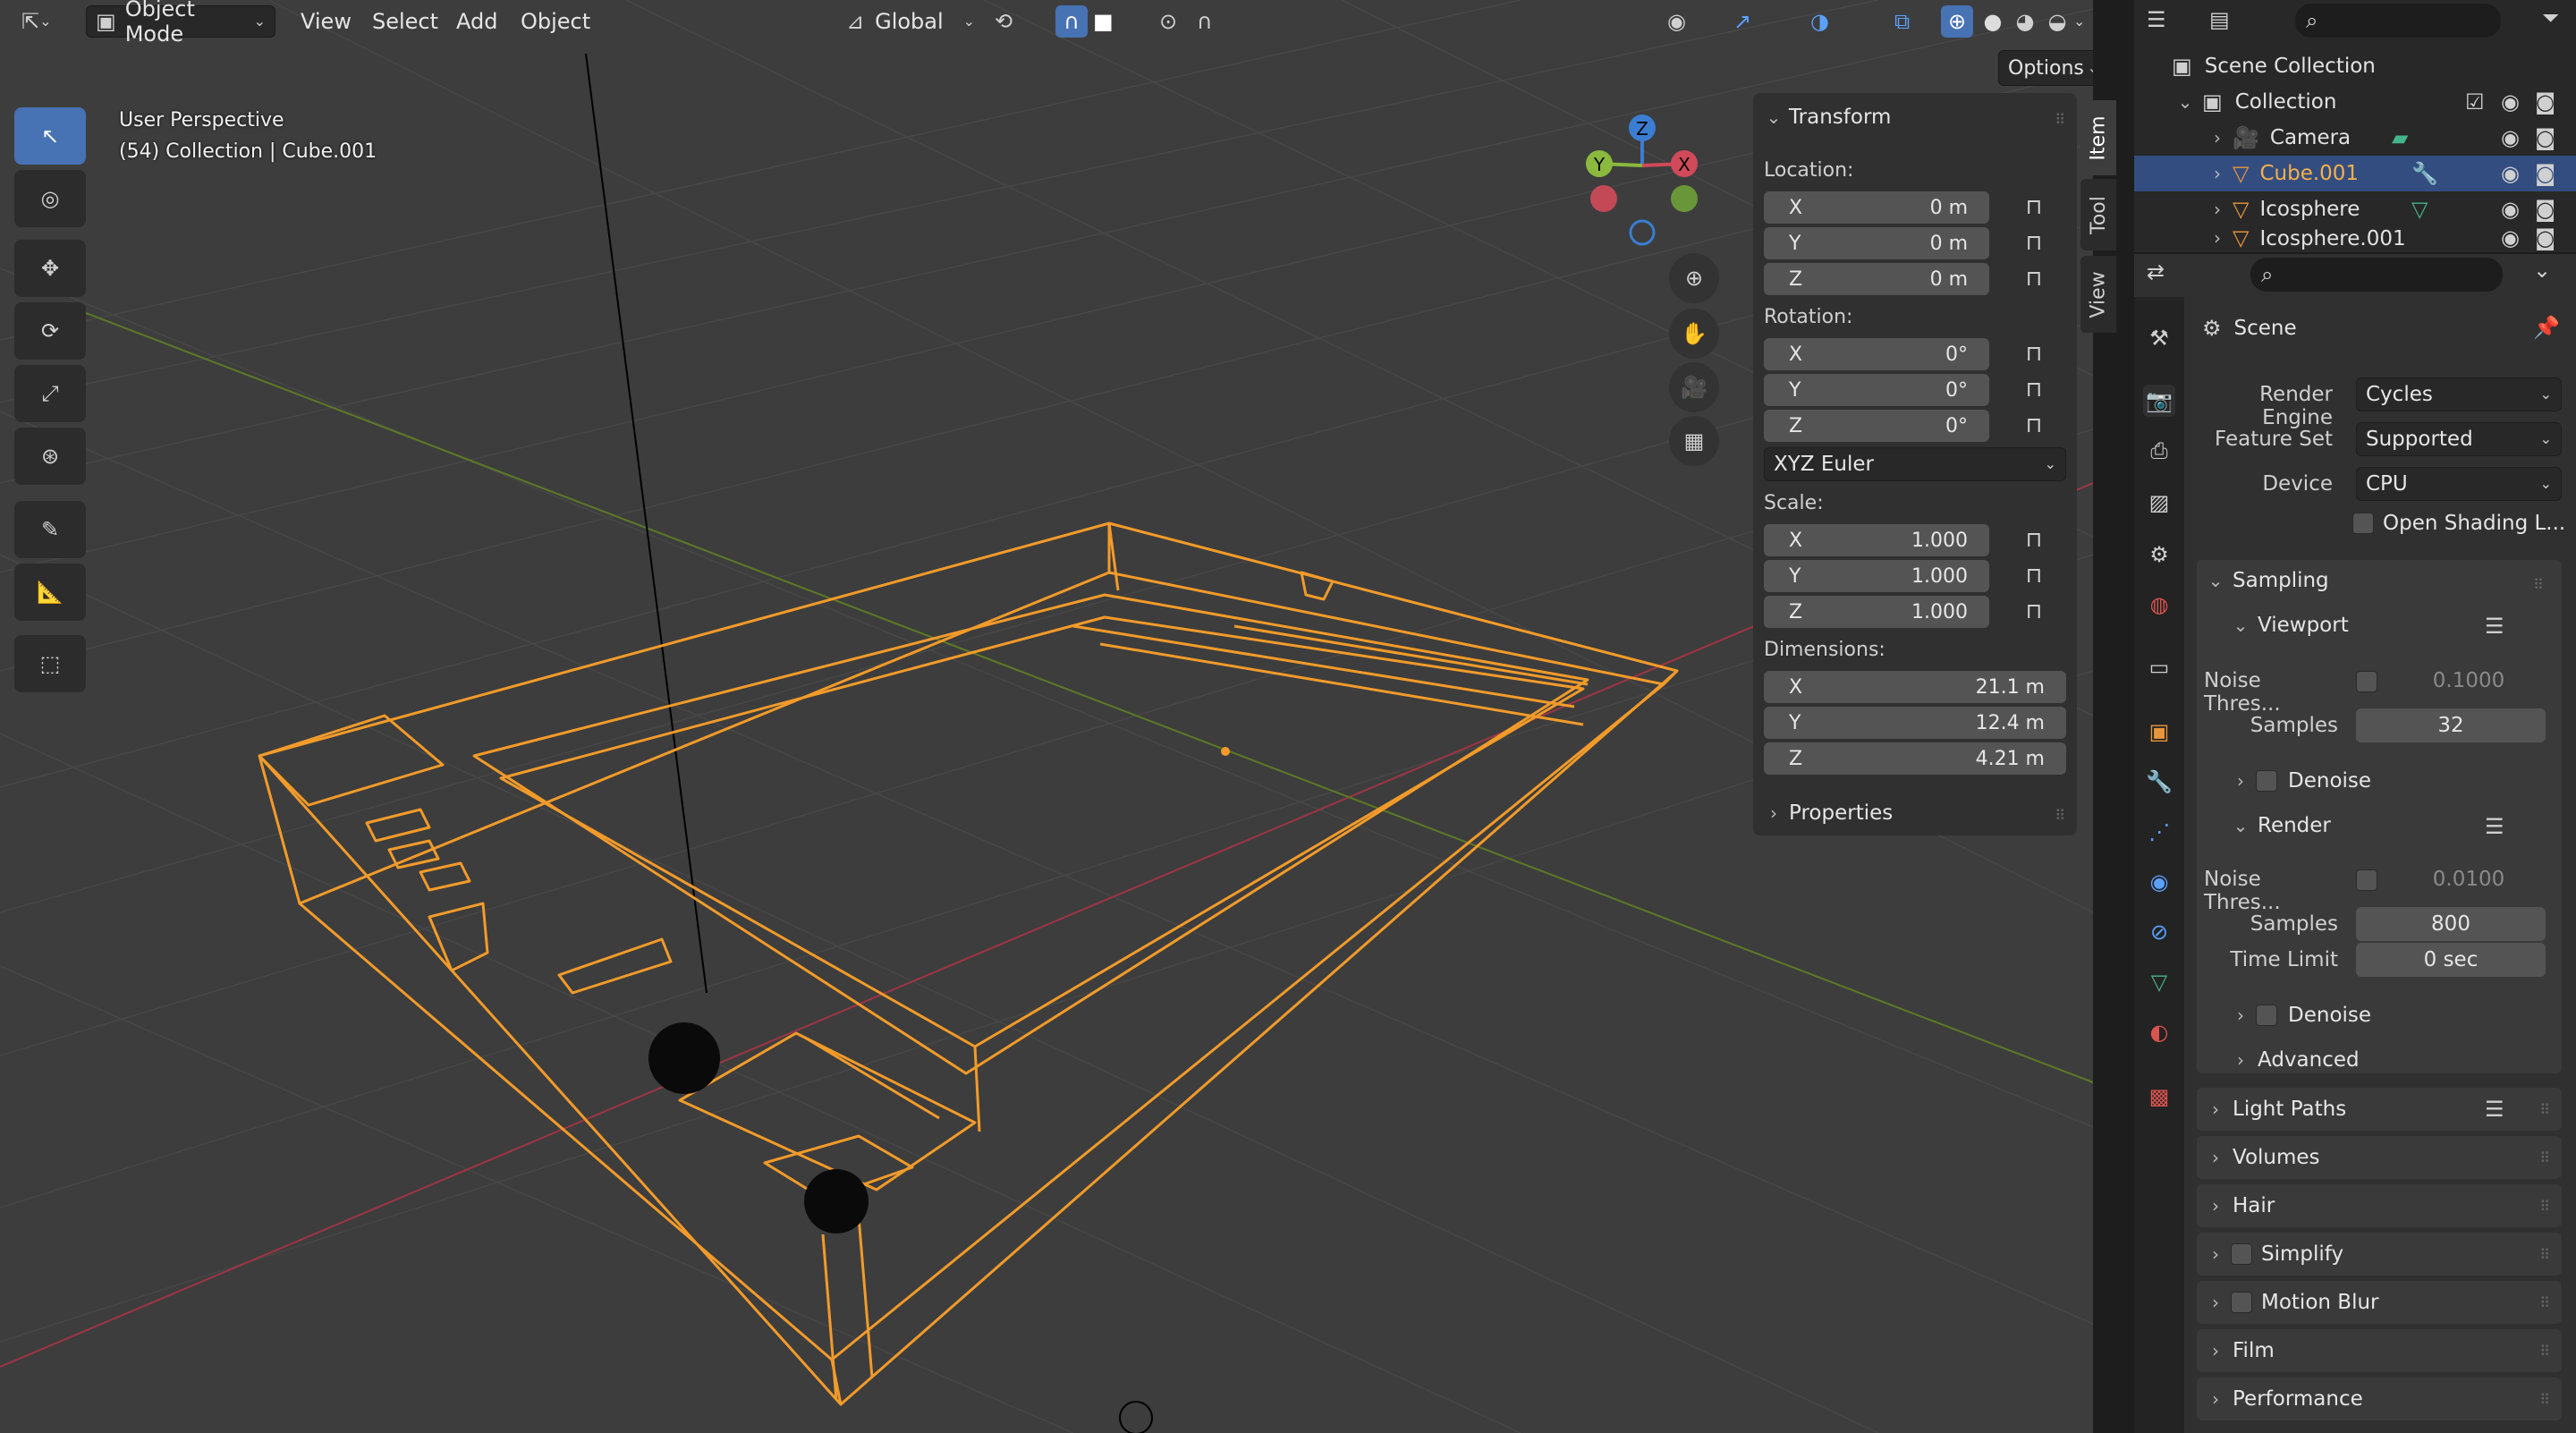 The image size is (2576, 1433). Describe the element at coordinates (1915, 464) in the screenshot. I see `rotation-mode-dropdown: XYZ Euler ⌄` at that location.